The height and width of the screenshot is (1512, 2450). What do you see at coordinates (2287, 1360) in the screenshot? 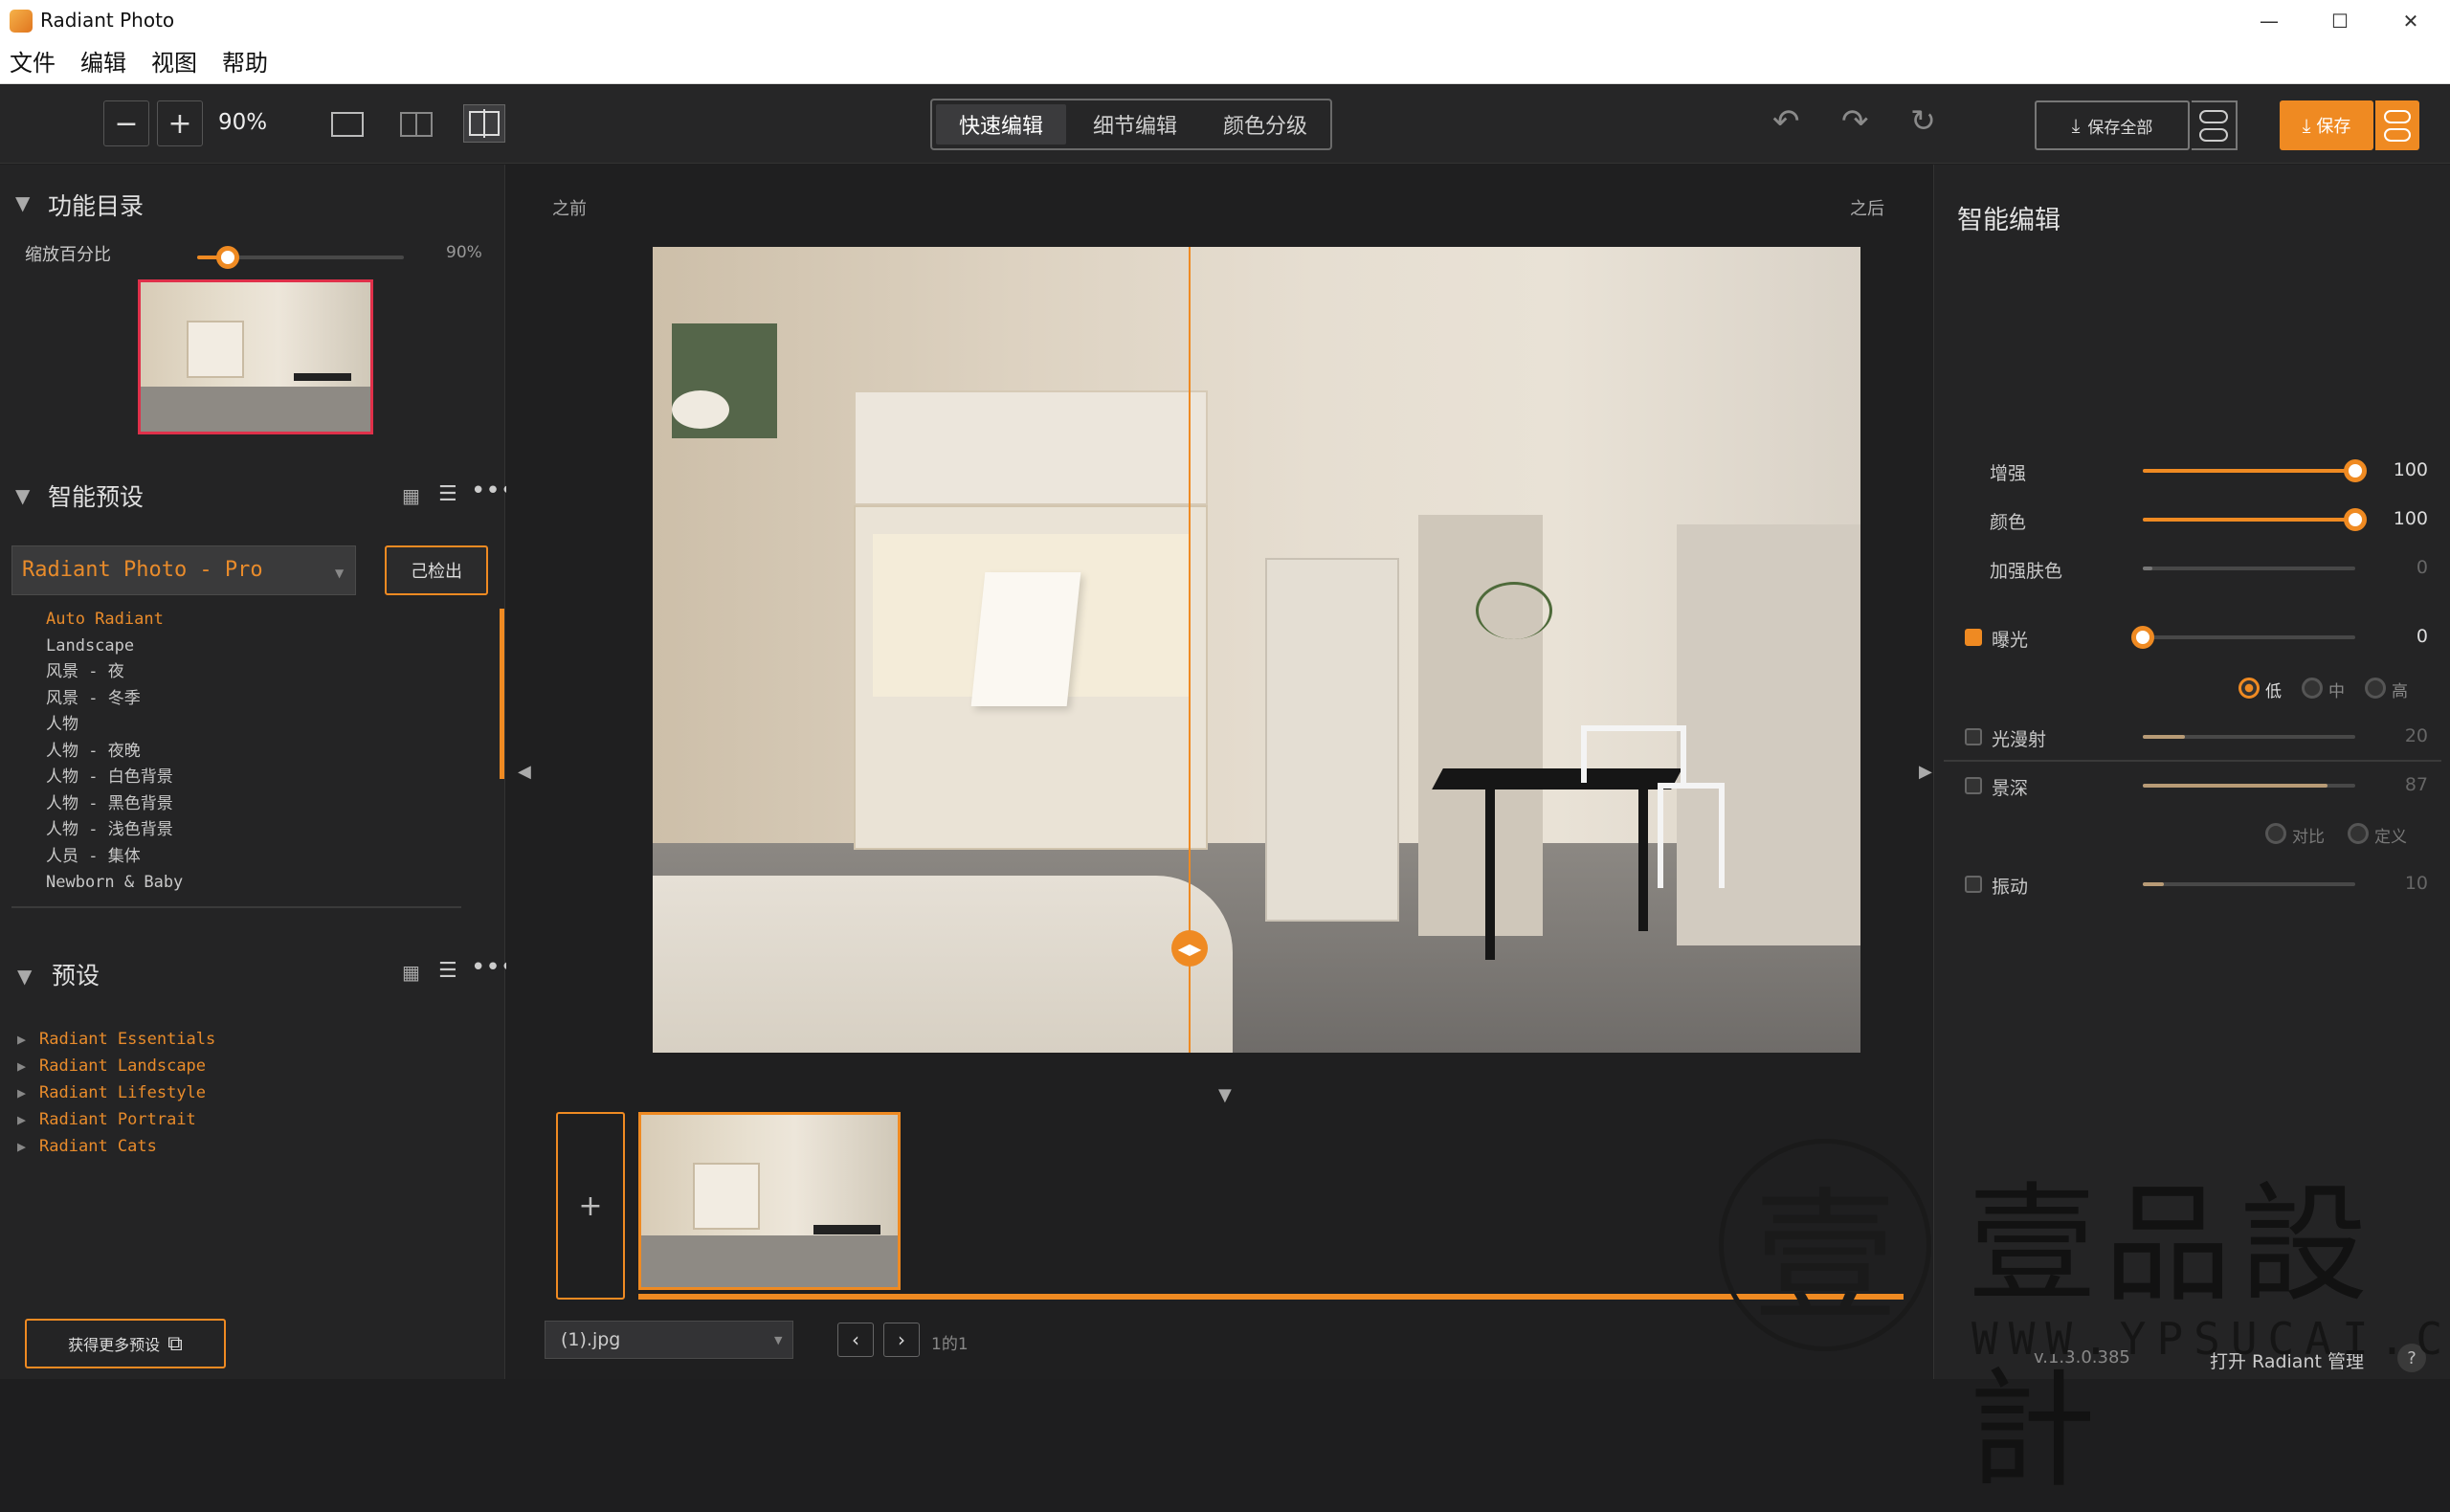
I see `open-manager-link: 打开 Radiant 管理` at bounding box center [2287, 1360].